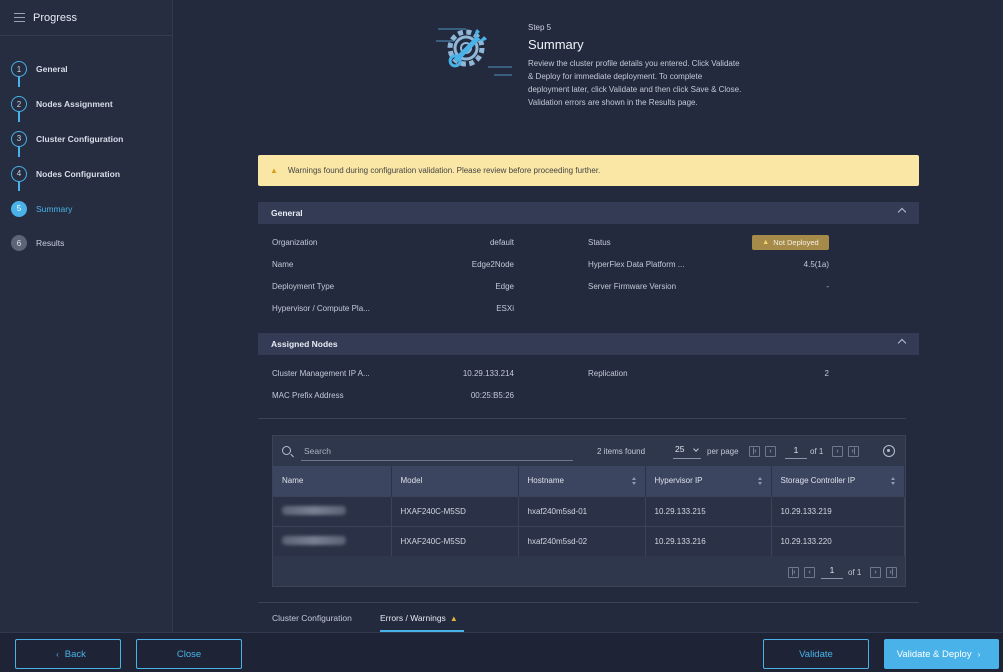 The height and width of the screenshot is (672, 1003). Describe the element at coordinates (308, 395) in the screenshot. I see `field-label: MAC Prefix Address` at that location.